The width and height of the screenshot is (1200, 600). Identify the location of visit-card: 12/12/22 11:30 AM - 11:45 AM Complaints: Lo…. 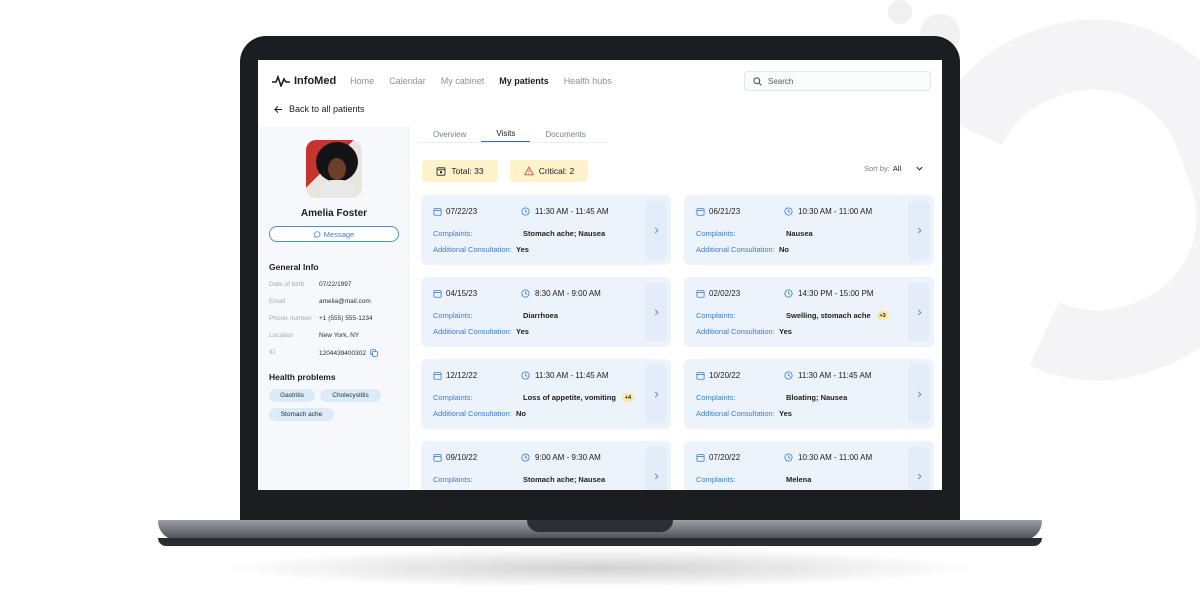
(546, 394).